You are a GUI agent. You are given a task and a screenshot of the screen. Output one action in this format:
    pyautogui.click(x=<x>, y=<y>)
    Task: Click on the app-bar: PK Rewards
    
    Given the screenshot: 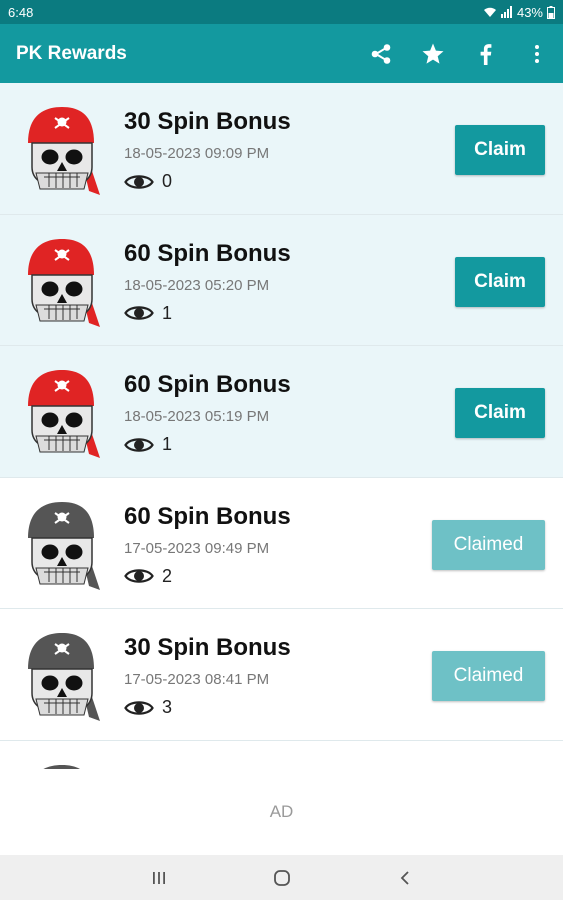 What is the action you would take?
    pyautogui.click(x=281, y=53)
    